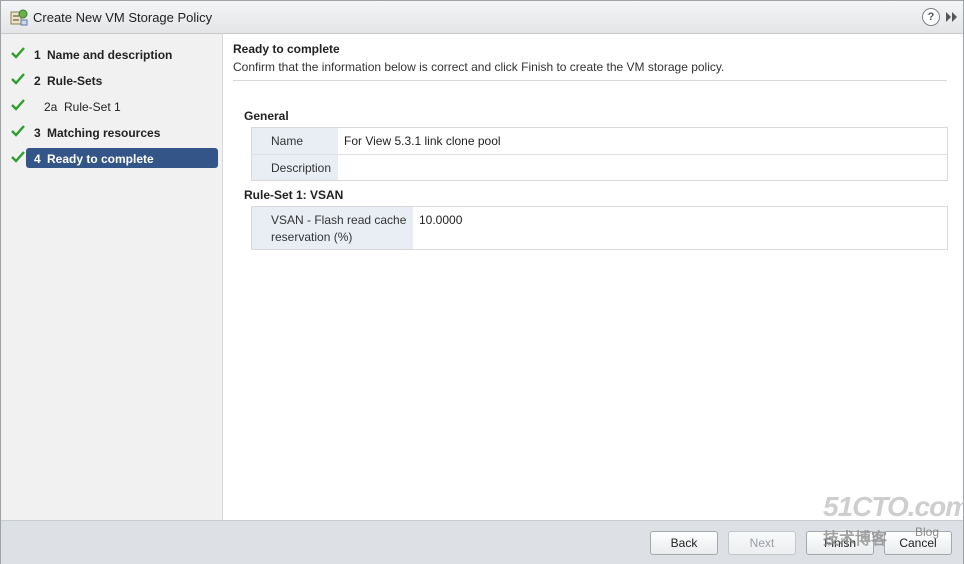  What do you see at coordinates (684, 543) in the screenshot?
I see `back-button: Back` at bounding box center [684, 543].